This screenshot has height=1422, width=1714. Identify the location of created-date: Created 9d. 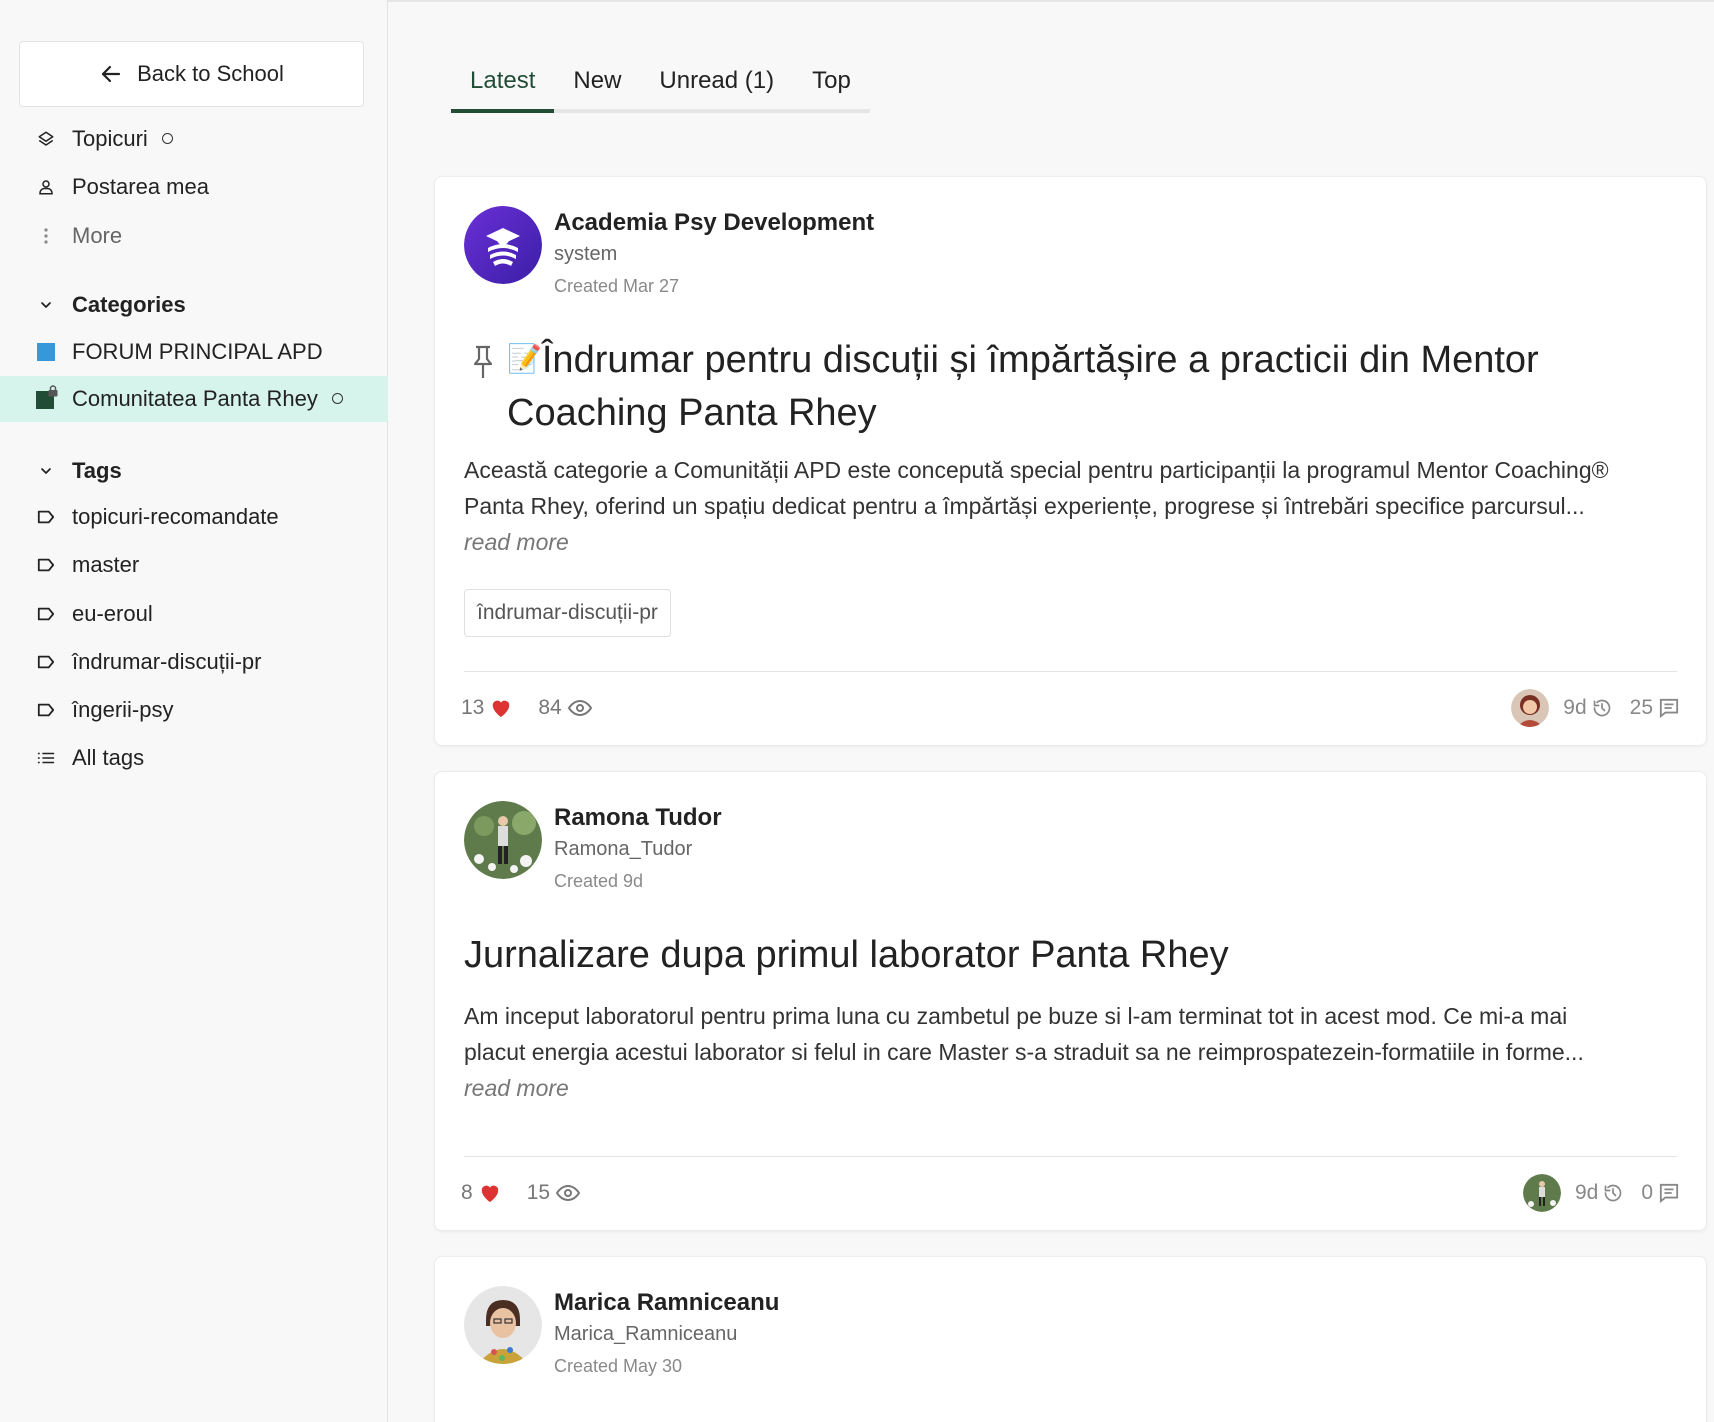
(599, 881).